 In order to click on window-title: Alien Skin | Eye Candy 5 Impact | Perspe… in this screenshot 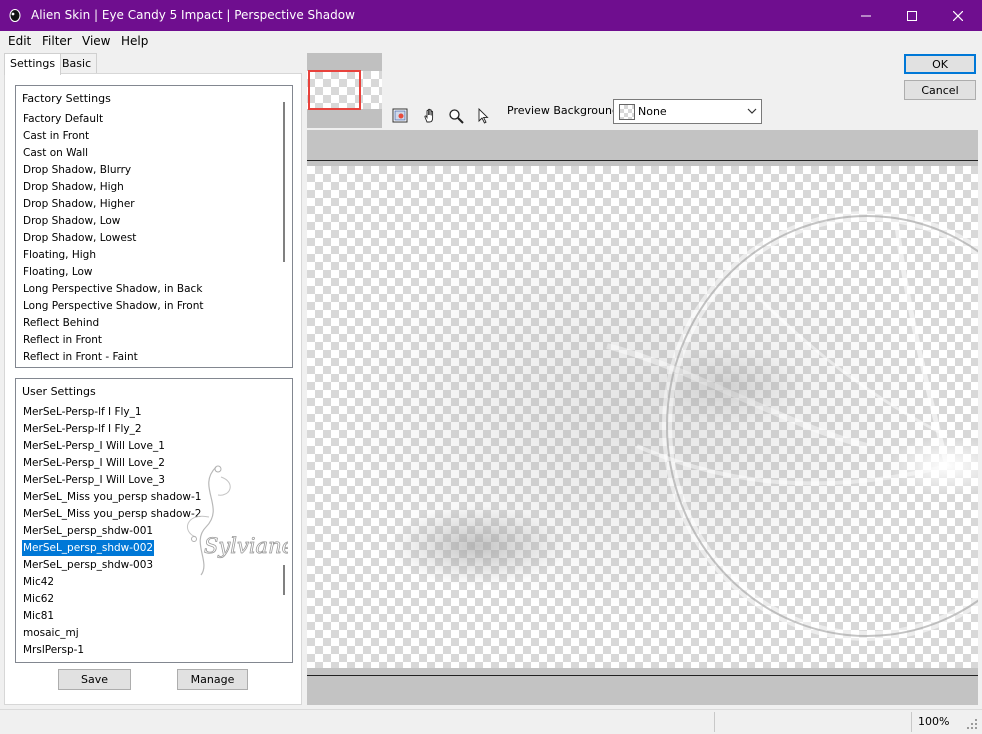, I will do `click(193, 15)`.